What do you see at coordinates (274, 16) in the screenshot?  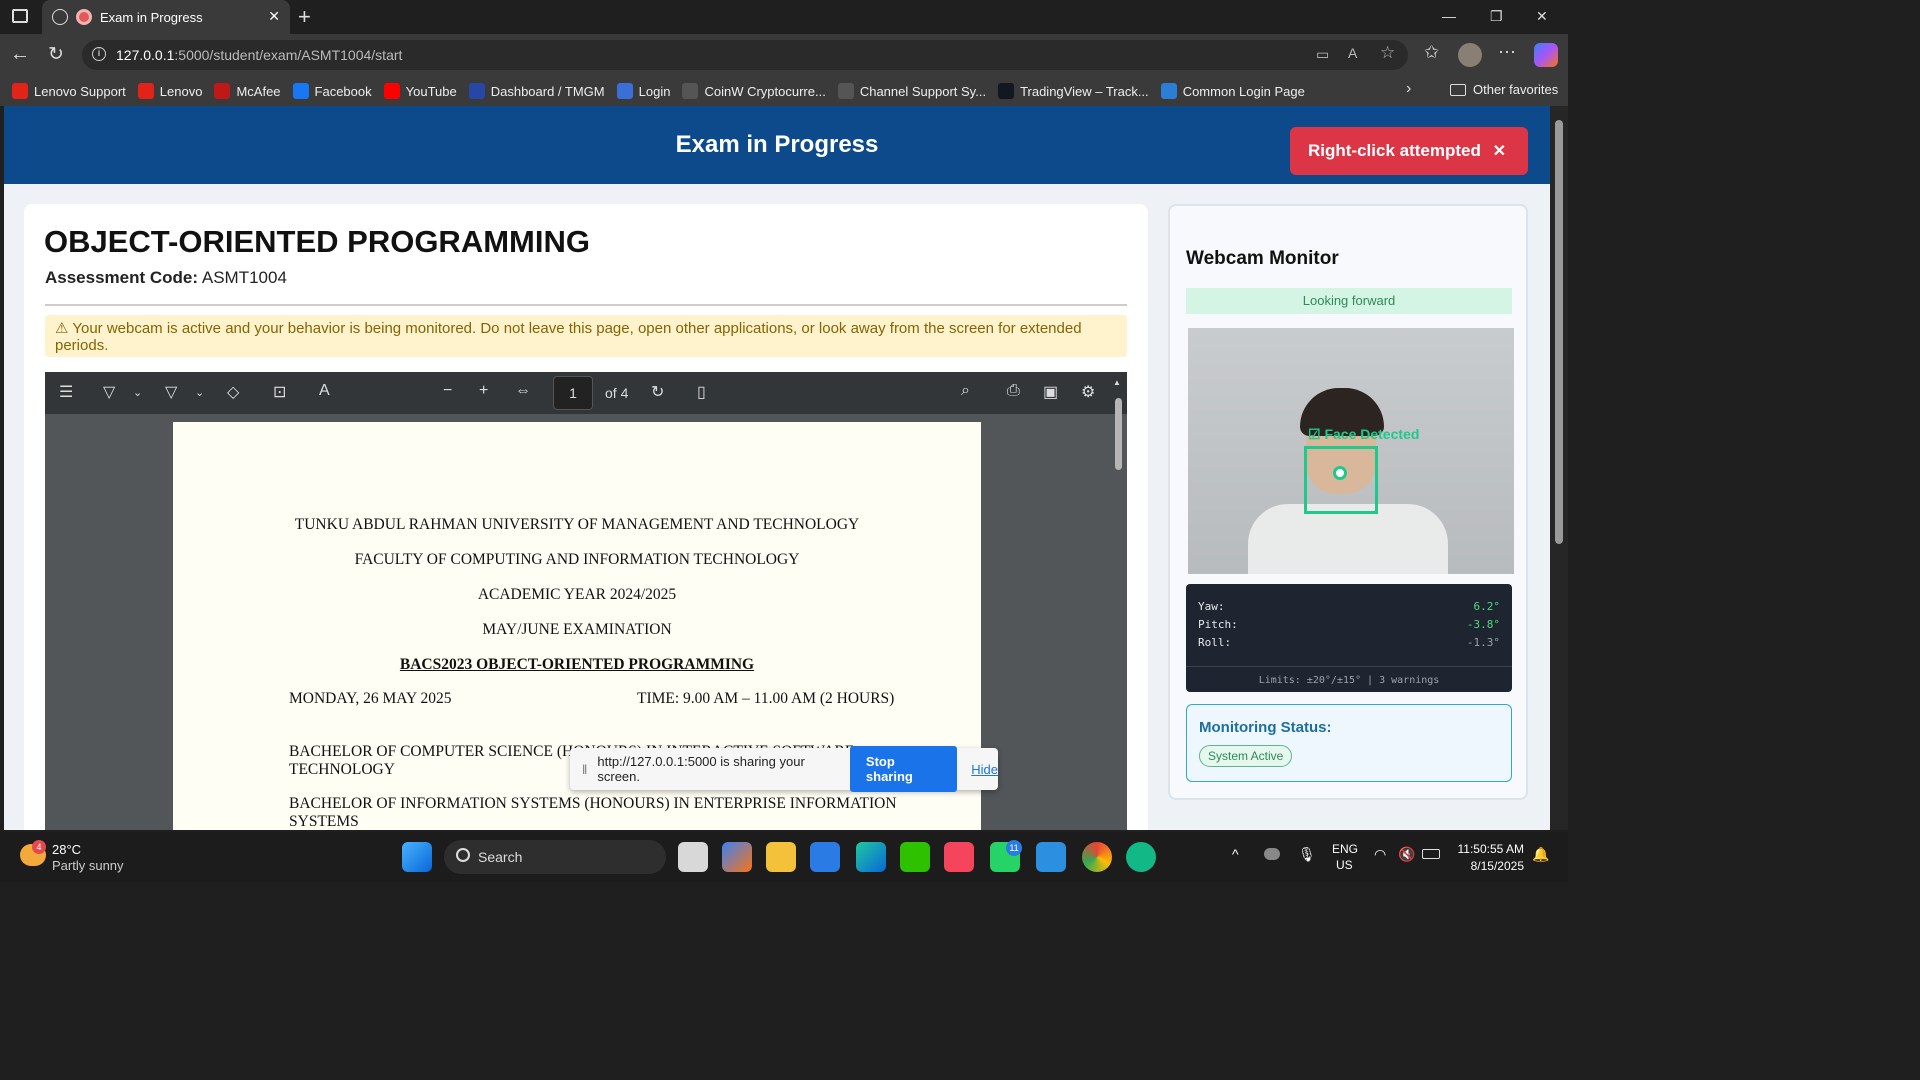 I see `close-tab-icon: ✕` at bounding box center [274, 16].